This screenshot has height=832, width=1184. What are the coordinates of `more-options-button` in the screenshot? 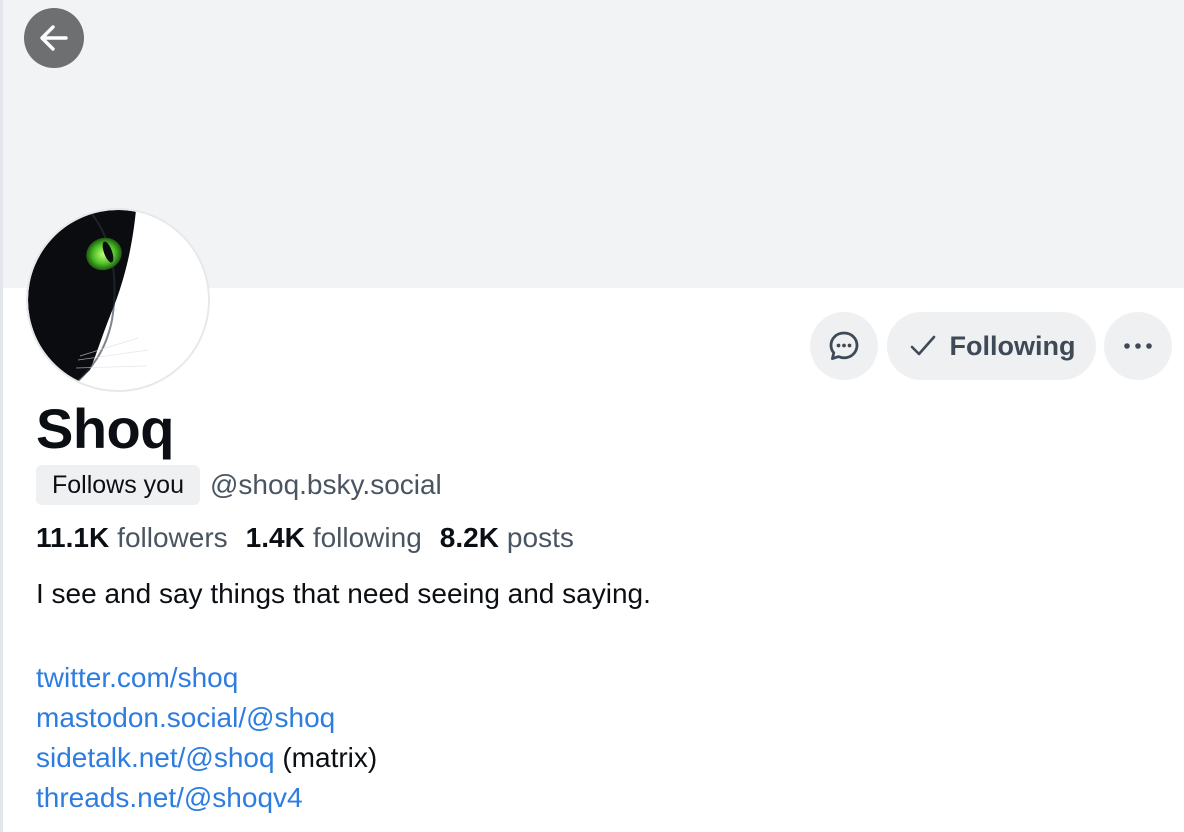 It's located at (1138, 346).